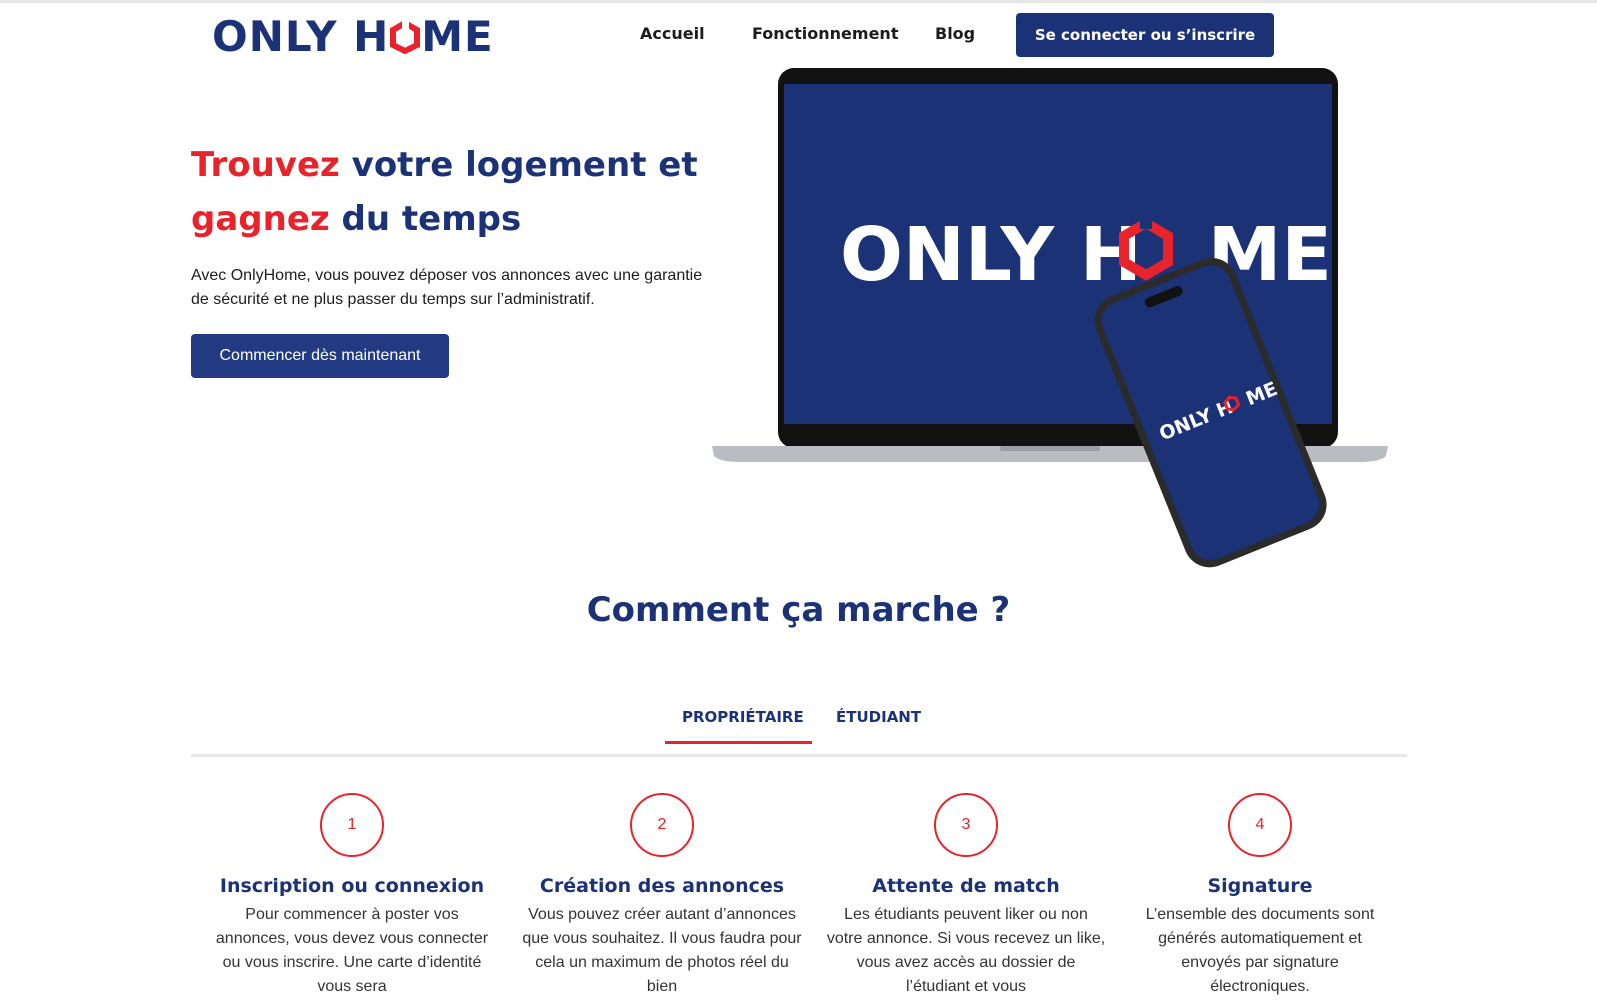 The height and width of the screenshot is (1003, 1597). What do you see at coordinates (260, 219) in the screenshot?
I see `hero-title-red-2: gagnez` at bounding box center [260, 219].